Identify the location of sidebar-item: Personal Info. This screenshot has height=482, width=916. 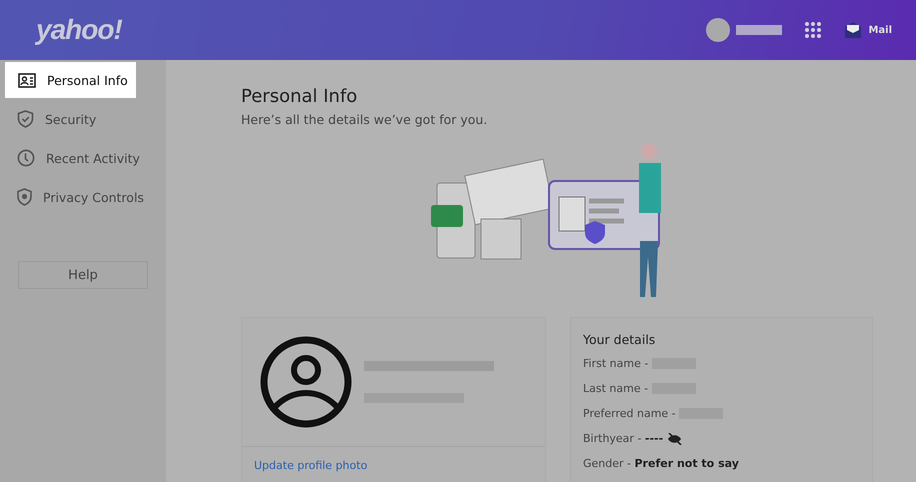
(70, 80).